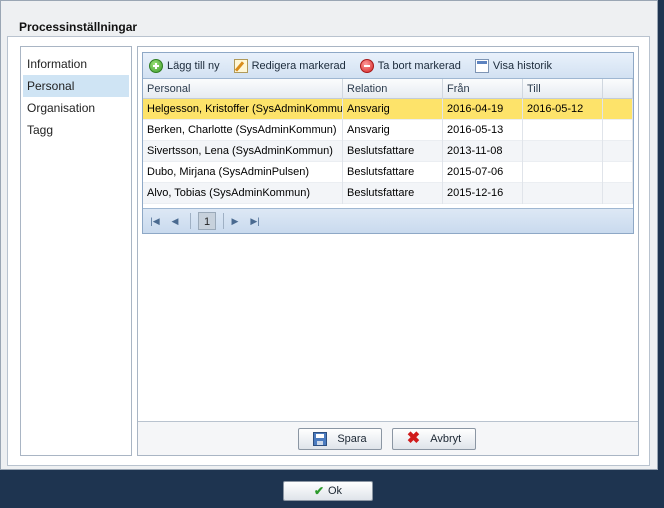  Describe the element at coordinates (388, 438) in the screenshot. I see `panel-footer: Spara ✖ Avbryt` at that location.